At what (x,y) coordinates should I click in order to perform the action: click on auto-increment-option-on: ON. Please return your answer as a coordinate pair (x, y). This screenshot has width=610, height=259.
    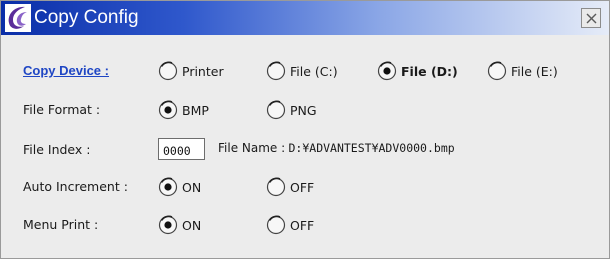
    Looking at the image, I should click on (179, 187).